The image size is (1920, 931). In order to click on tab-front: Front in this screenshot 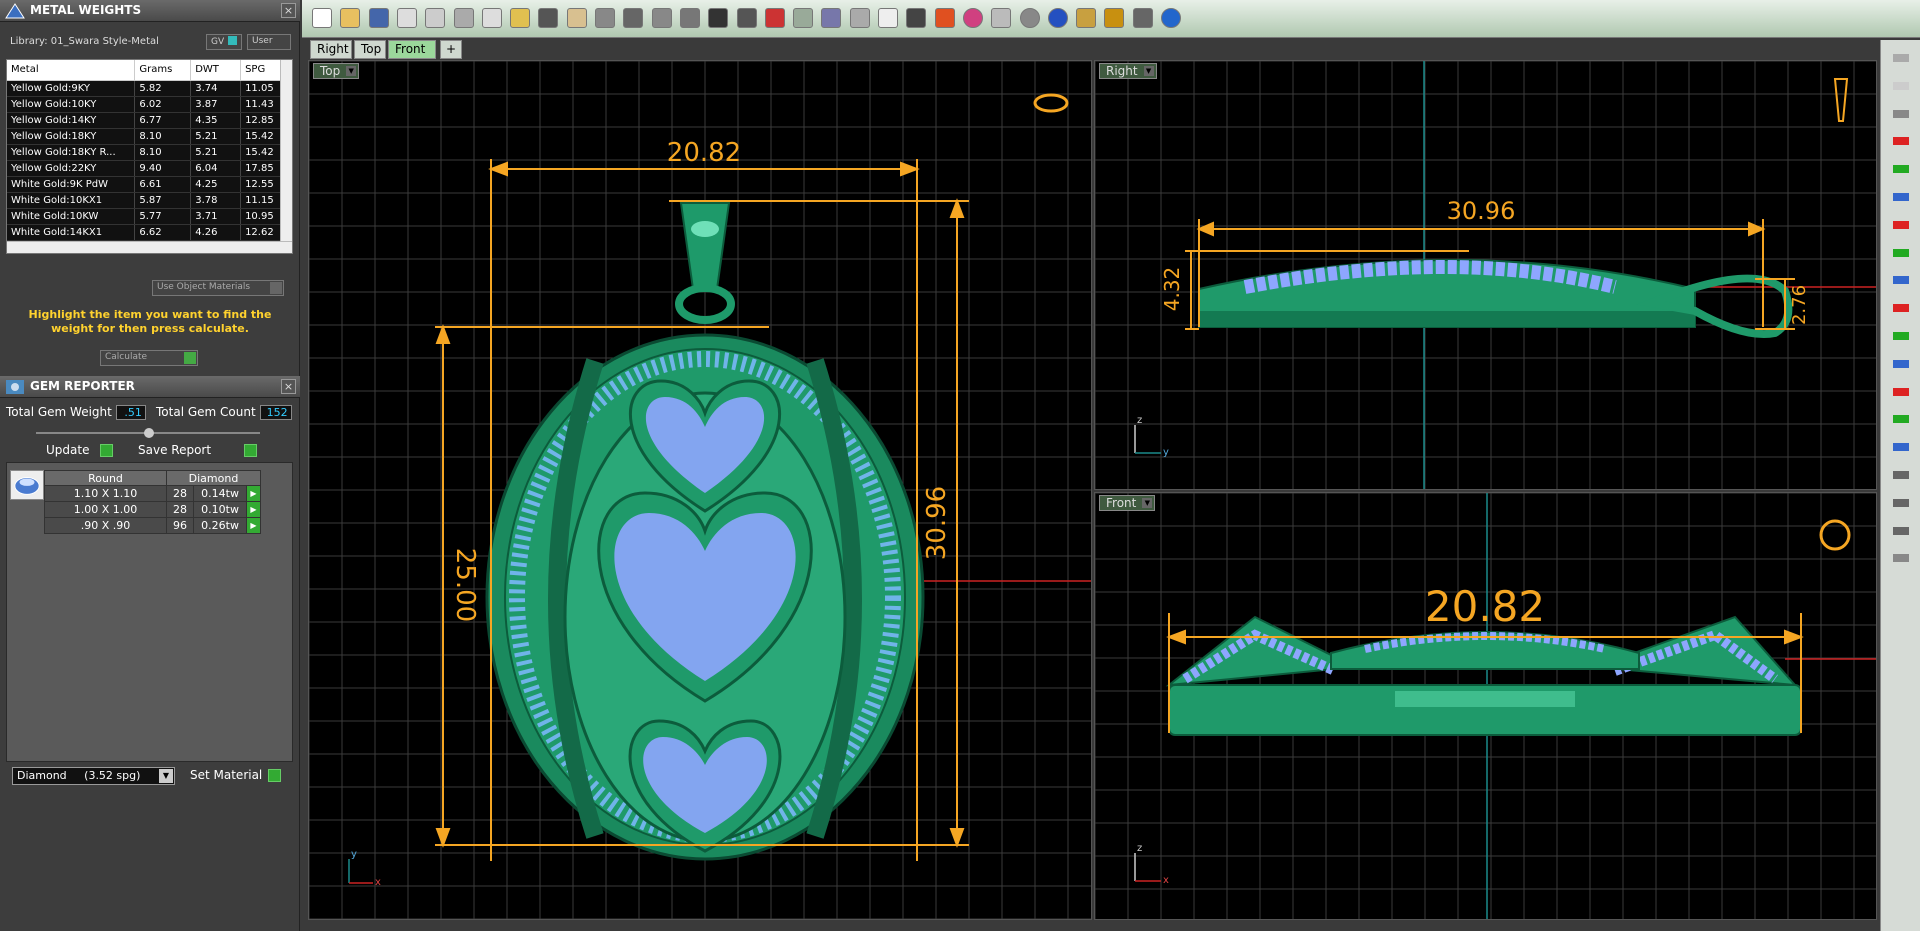, I will do `click(412, 49)`.